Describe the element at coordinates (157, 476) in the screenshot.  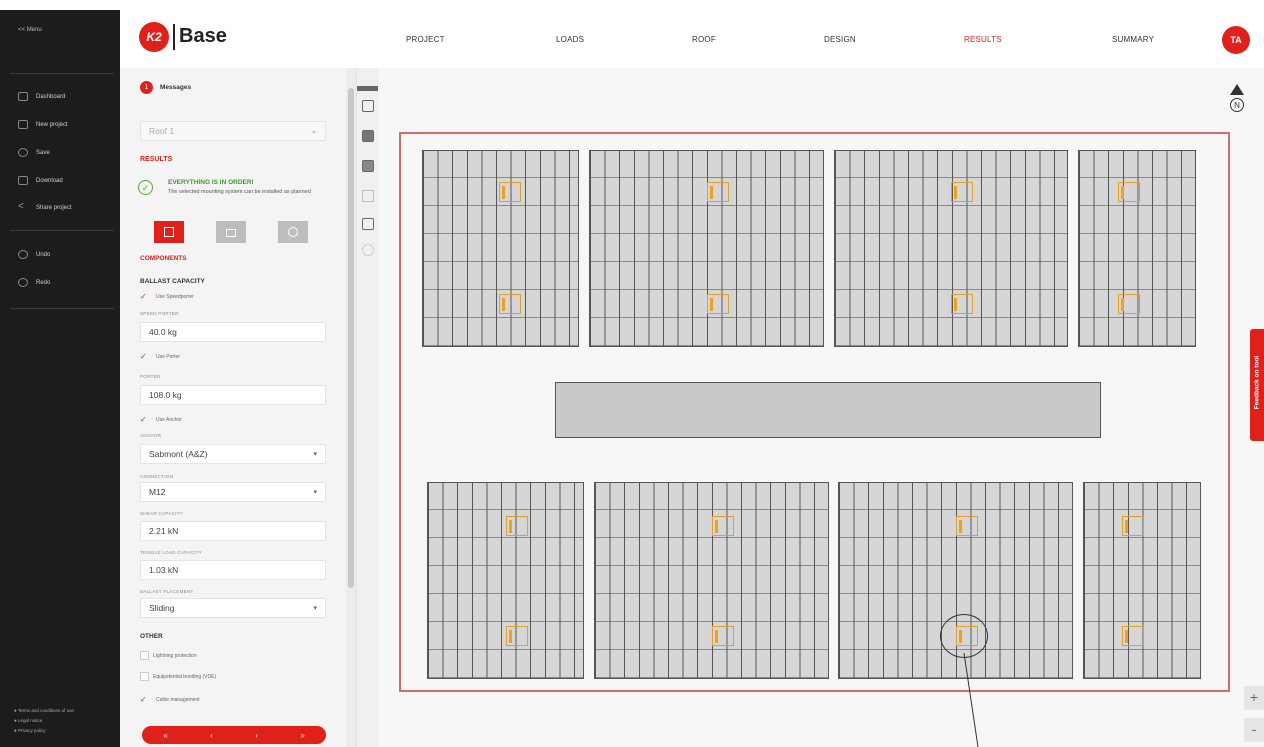
I see `connection-label: CONNECTION` at that location.